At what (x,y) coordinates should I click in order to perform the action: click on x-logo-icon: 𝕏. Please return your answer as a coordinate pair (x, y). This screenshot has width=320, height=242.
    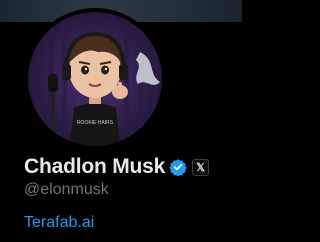
    Looking at the image, I should click on (201, 167).